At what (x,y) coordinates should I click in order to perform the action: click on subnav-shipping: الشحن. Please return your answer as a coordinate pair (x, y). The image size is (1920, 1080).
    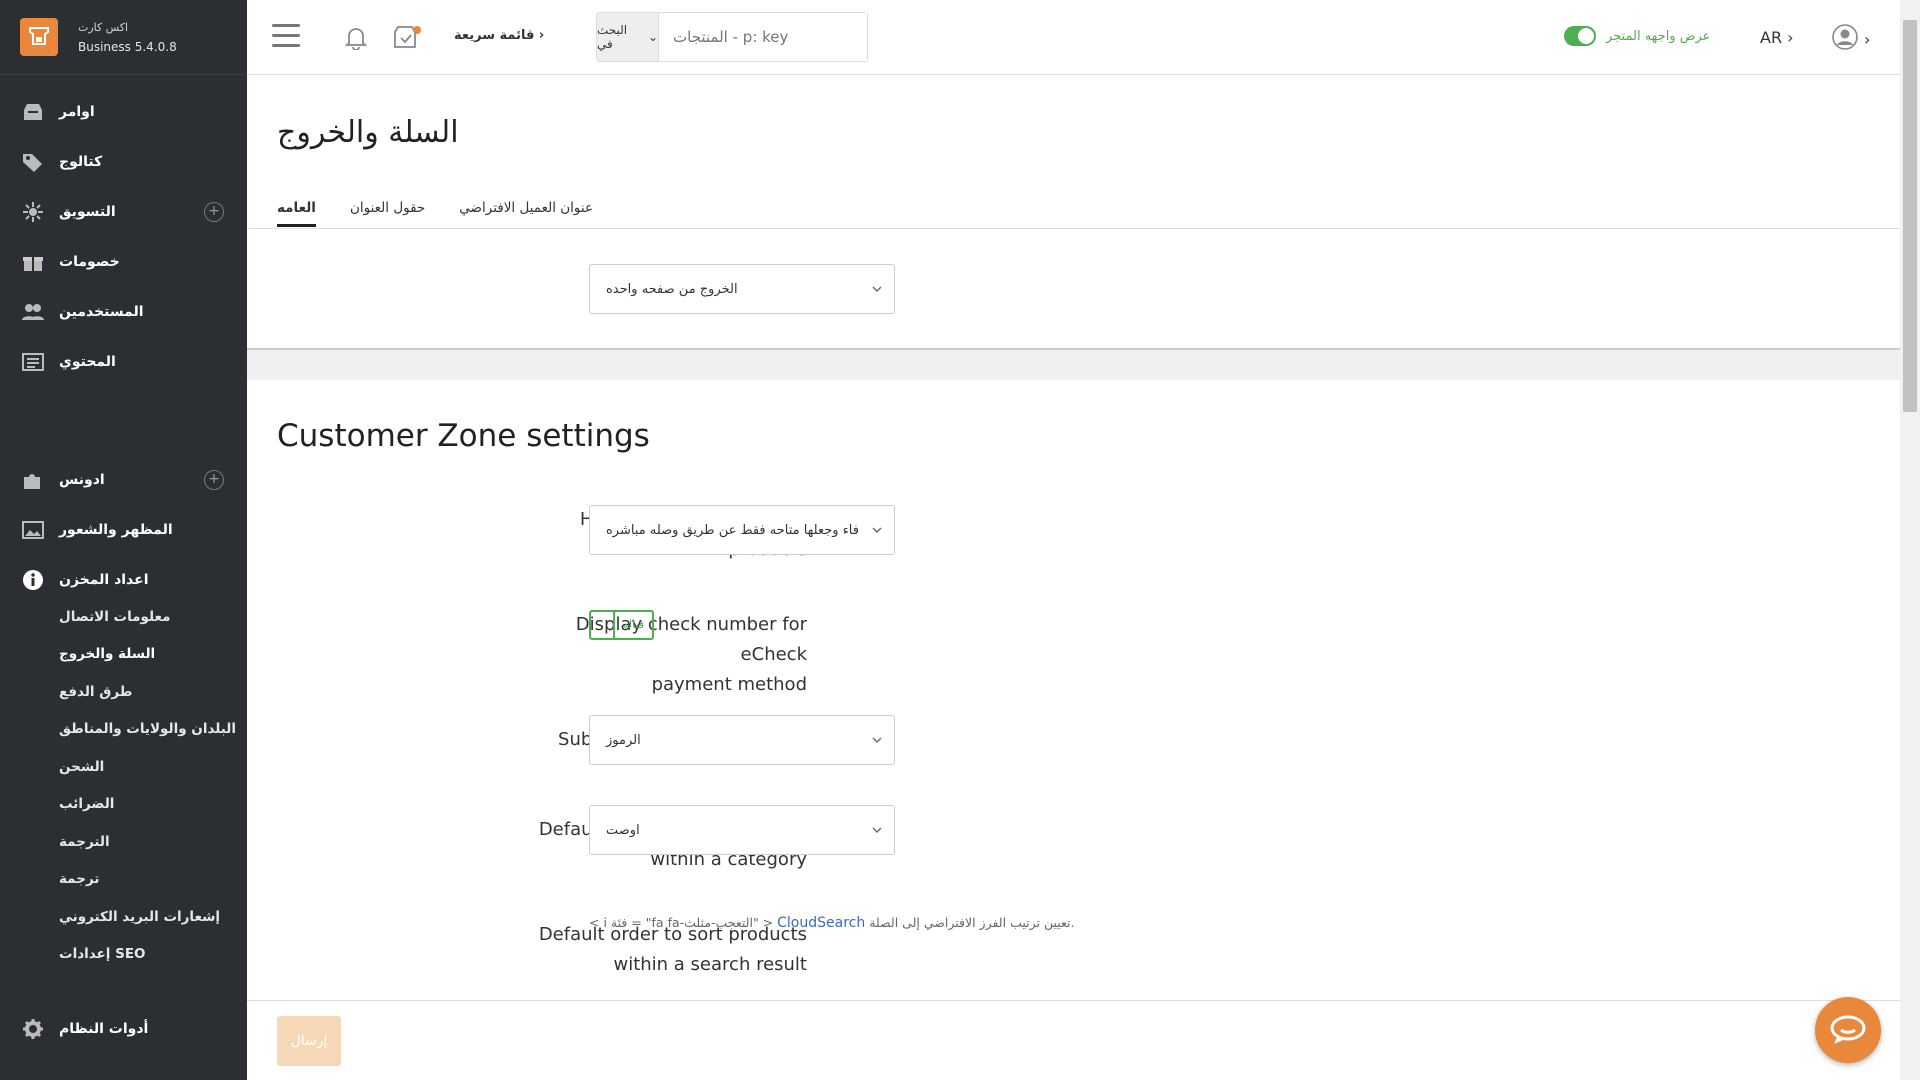
    Looking at the image, I should click on (123, 767).